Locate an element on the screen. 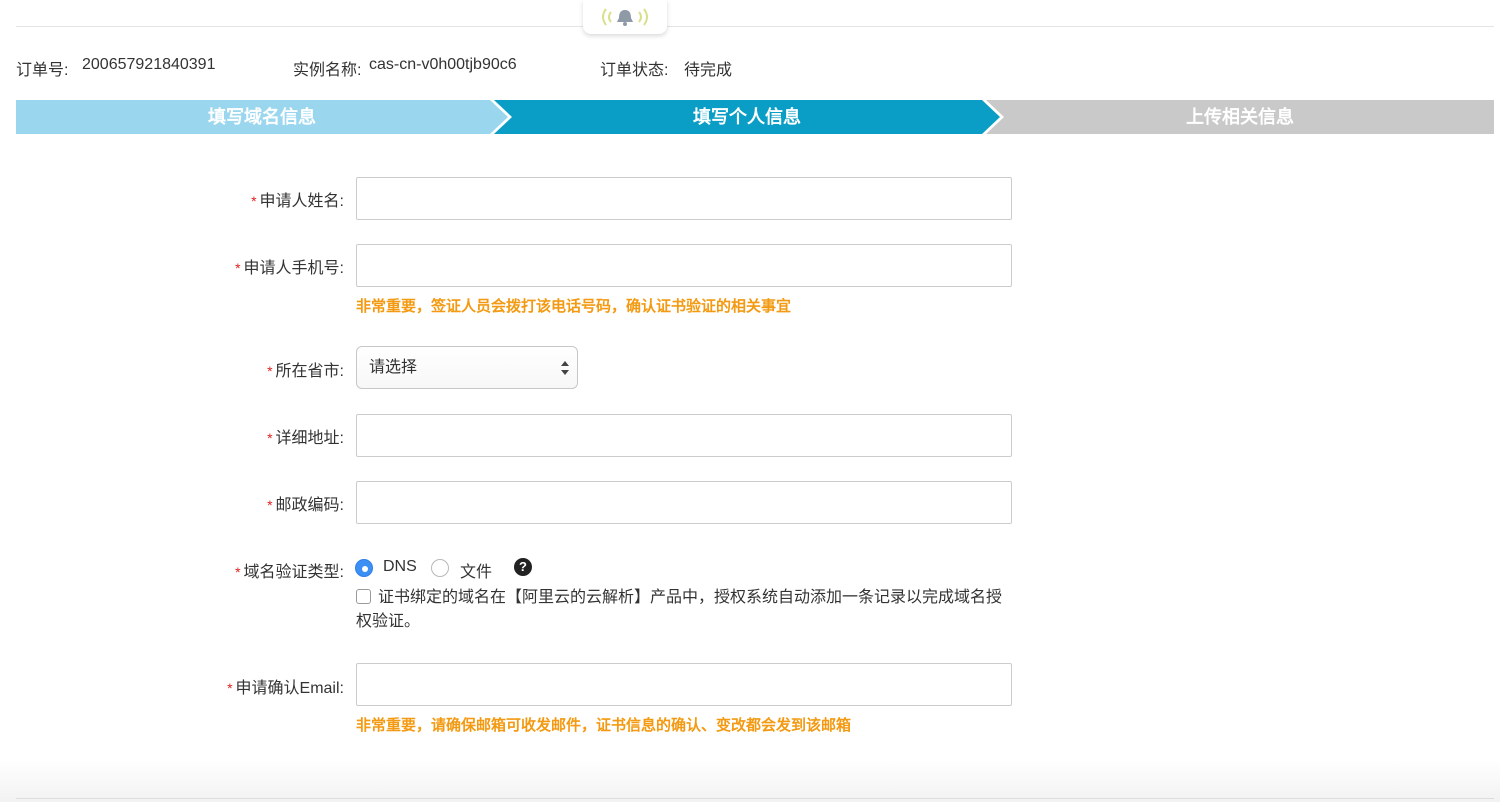 The image size is (1500, 802). bell-icon is located at coordinates (625, 17).